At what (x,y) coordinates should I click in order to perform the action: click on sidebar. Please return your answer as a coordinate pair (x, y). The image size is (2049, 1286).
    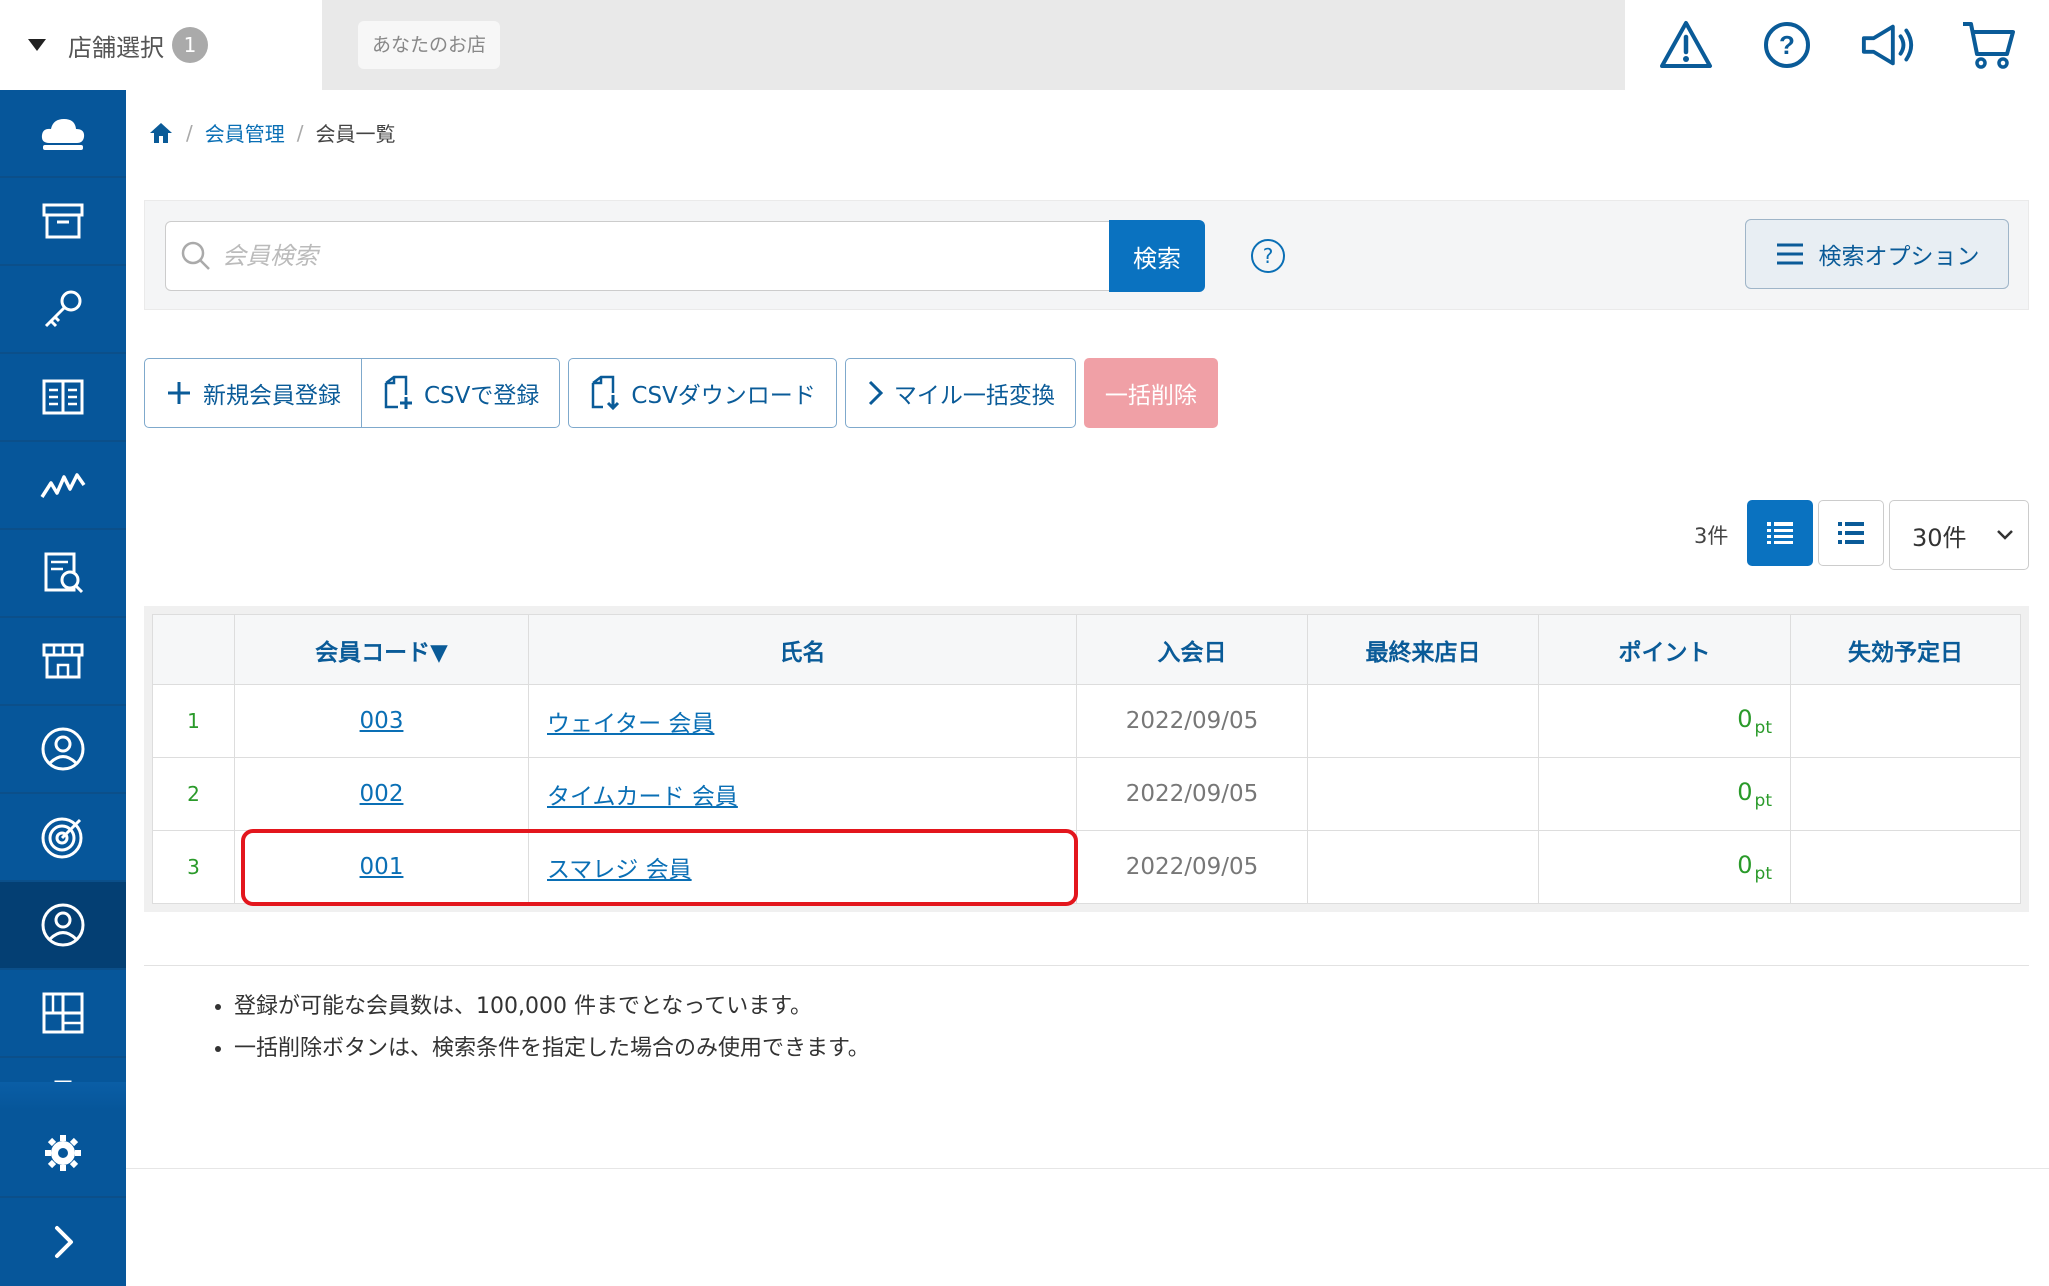
    Looking at the image, I should click on (63, 688).